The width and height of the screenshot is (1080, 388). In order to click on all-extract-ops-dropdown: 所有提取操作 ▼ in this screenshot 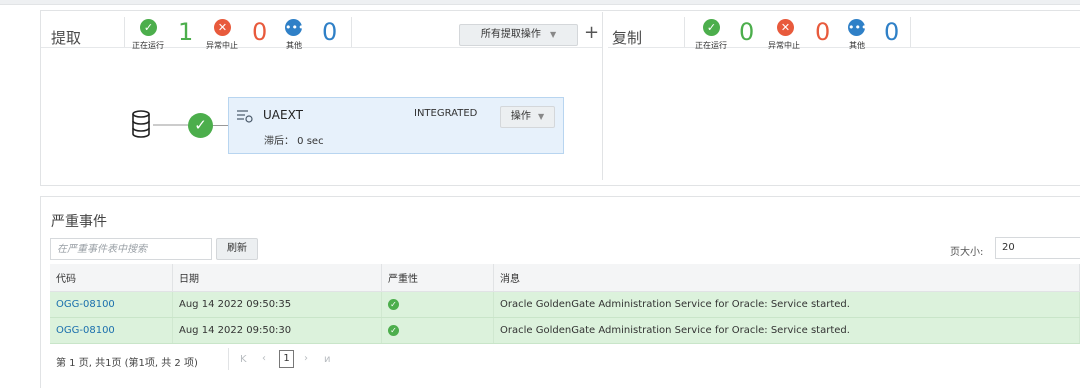, I will do `click(518, 35)`.